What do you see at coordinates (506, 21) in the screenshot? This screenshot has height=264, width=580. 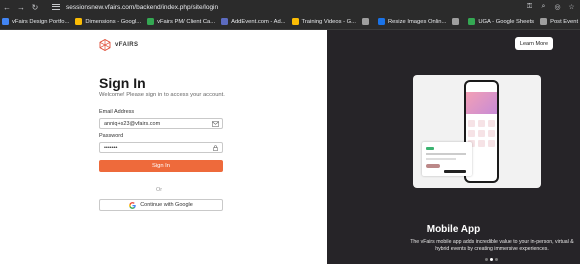 I see `bookmark-label: UGA - Google Sheets` at bounding box center [506, 21].